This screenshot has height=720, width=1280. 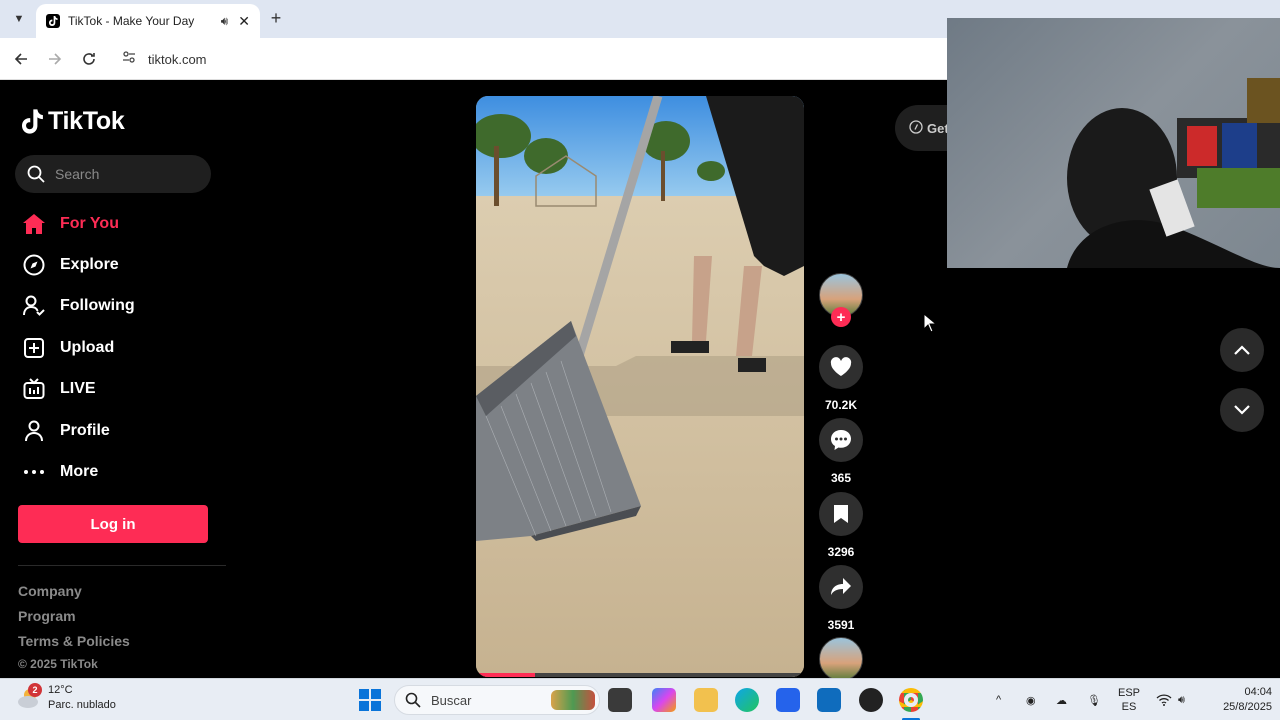 I want to click on tab-title: TikTok - Make Your Day, so click(x=131, y=21).